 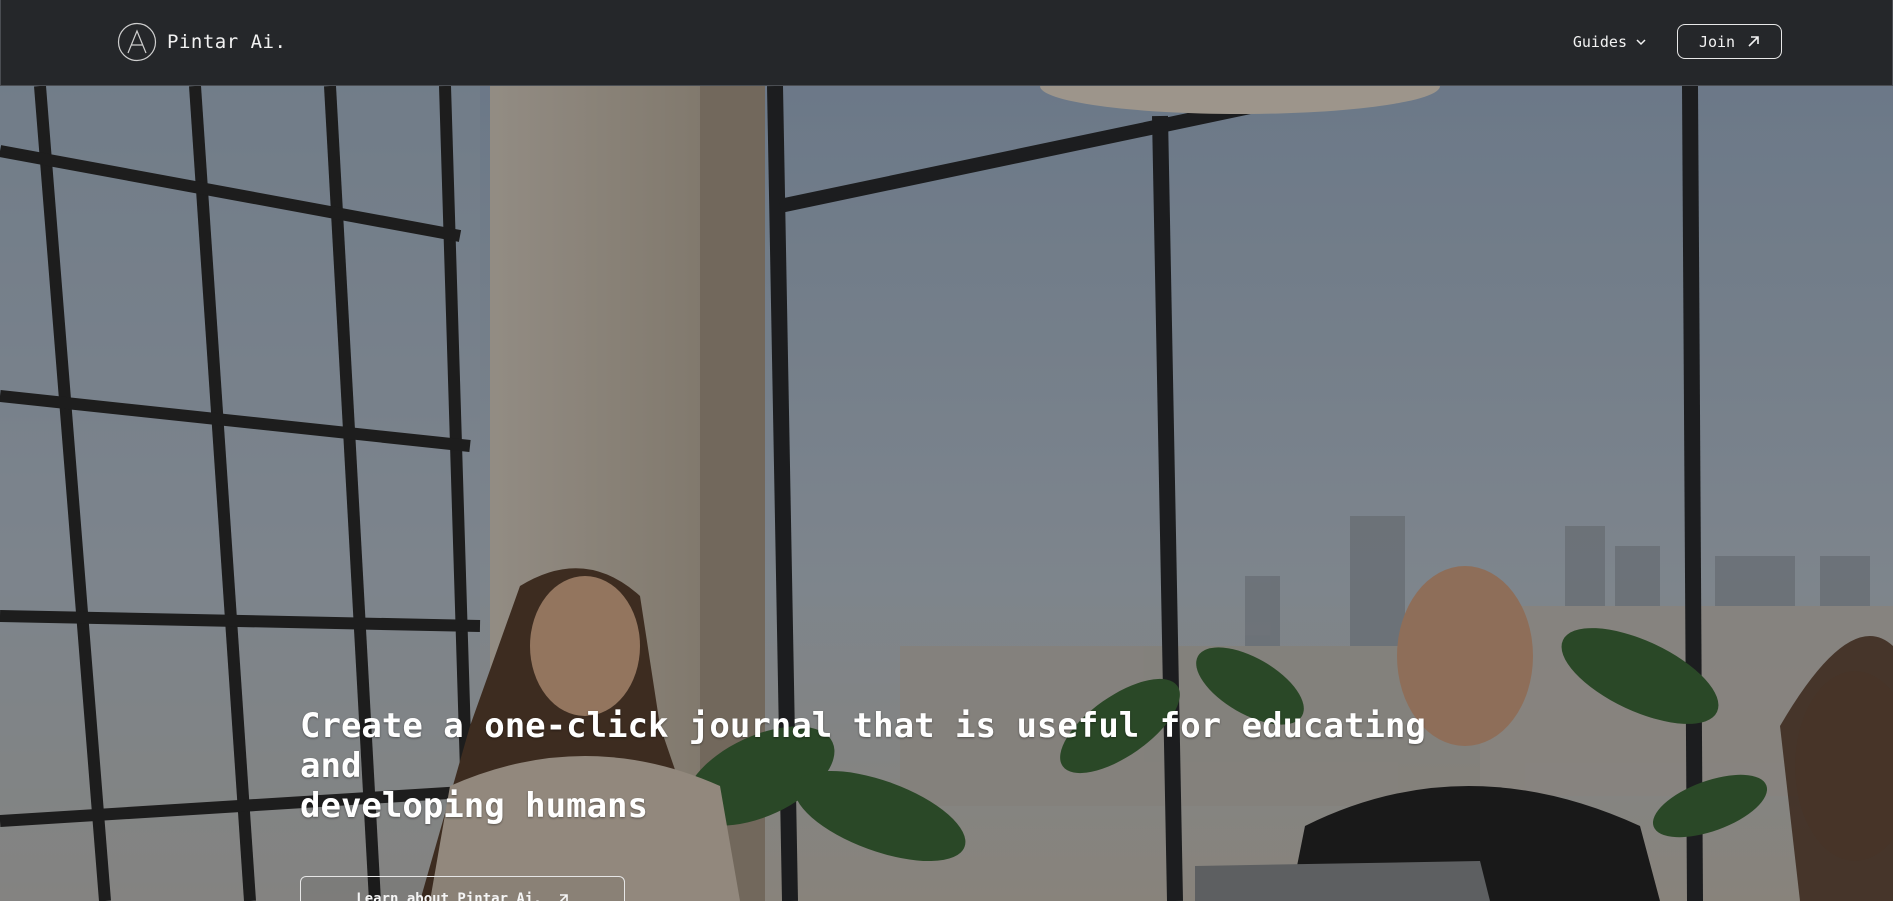 I want to click on join-button: Join, so click(x=1729, y=41).